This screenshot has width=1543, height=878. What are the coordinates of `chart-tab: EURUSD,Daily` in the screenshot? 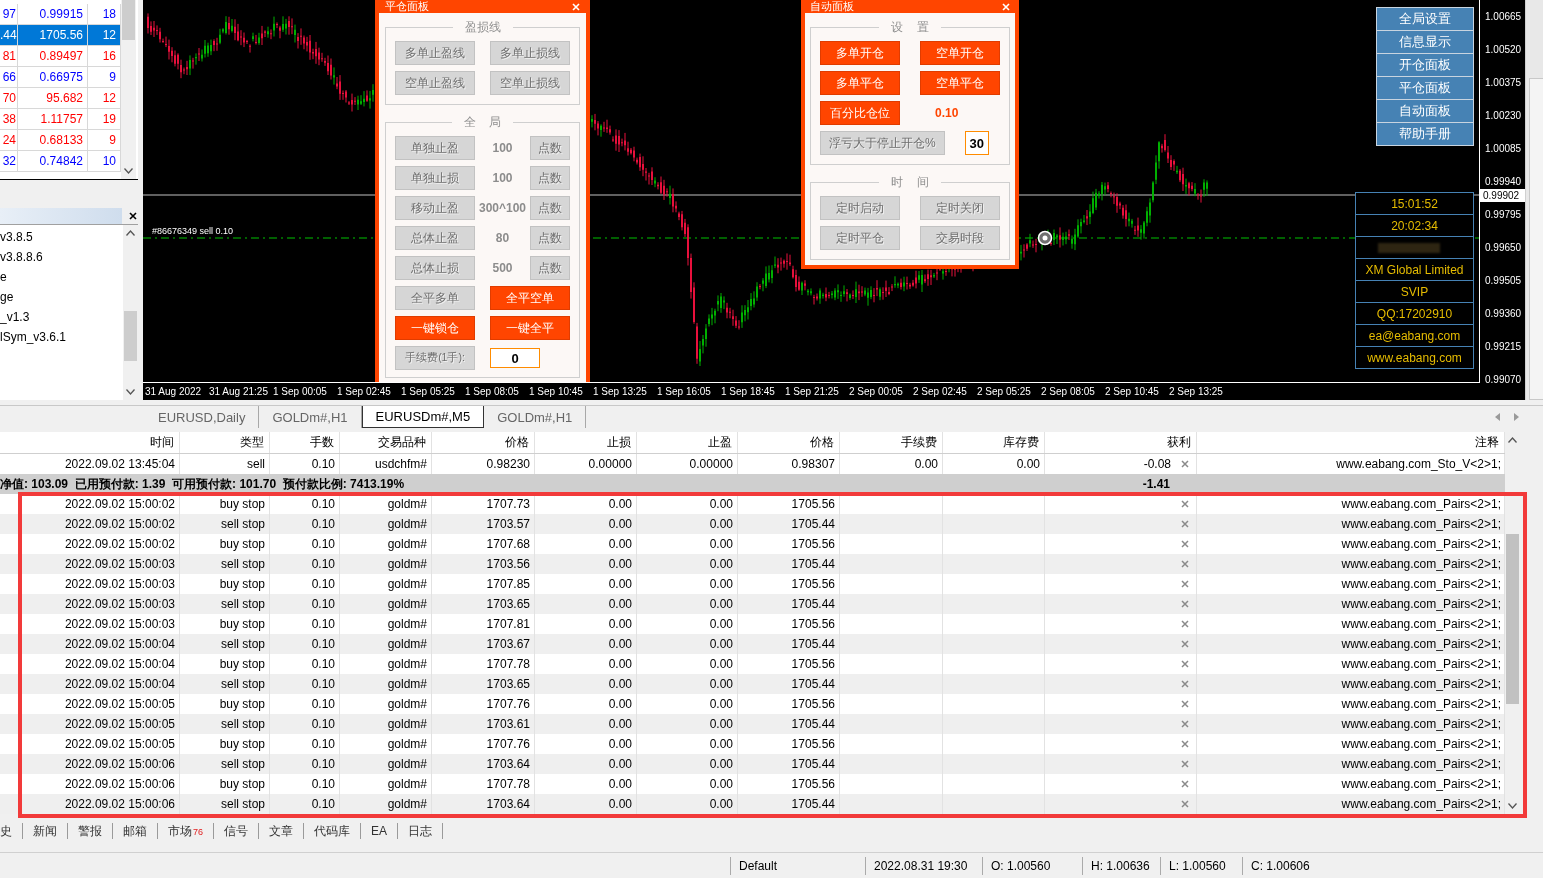 It's located at (202, 417).